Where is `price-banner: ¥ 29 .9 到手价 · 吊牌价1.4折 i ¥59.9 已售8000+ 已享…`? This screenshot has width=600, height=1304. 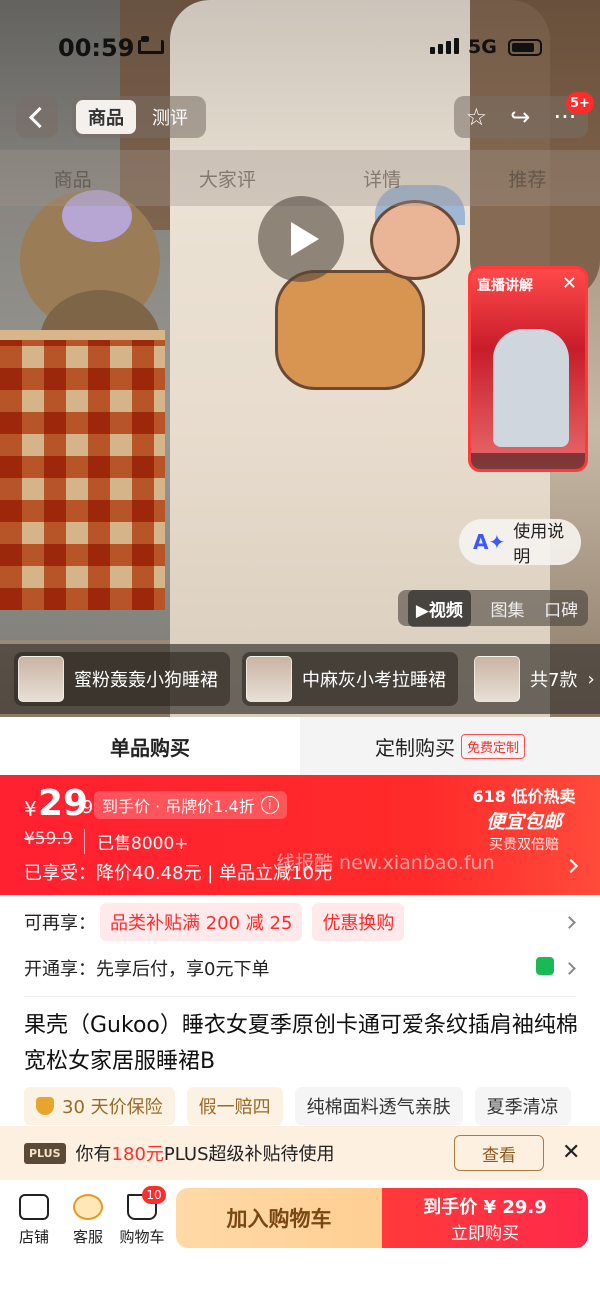
price-banner: ¥ 29 .9 到手价 · 吊牌价1.4折 i ¥59.9 已售8000+ 已享… is located at coordinates (300, 835).